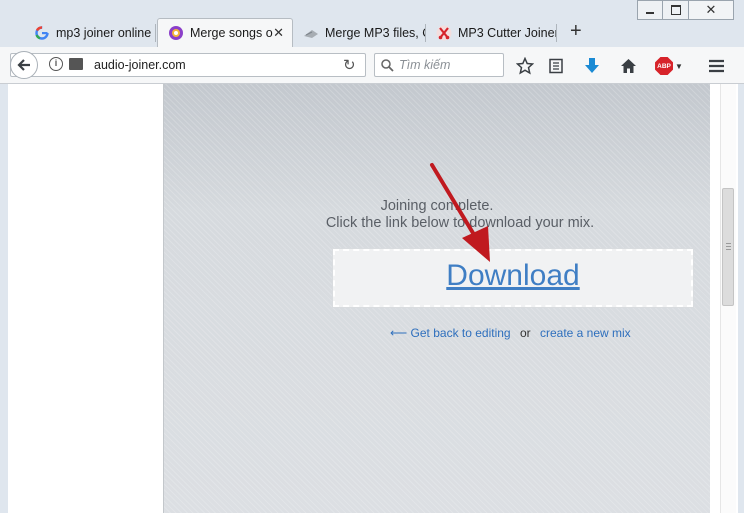 The width and height of the screenshot is (744, 513). What do you see at coordinates (387, 65) in the screenshot?
I see `search-icon` at bounding box center [387, 65].